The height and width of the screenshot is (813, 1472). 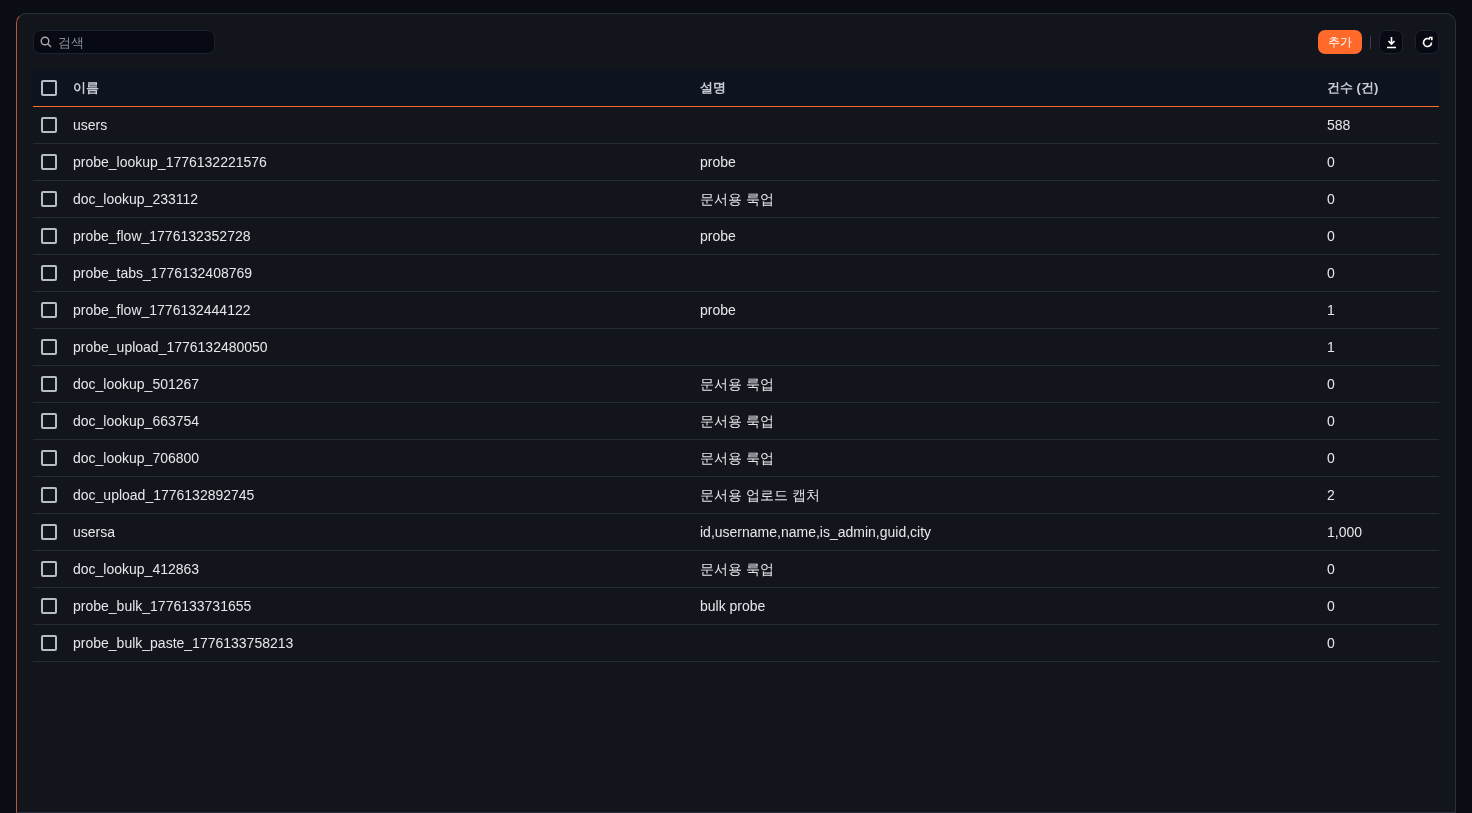 I want to click on column-header: 건수 (건), so click(x=1353, y=88).